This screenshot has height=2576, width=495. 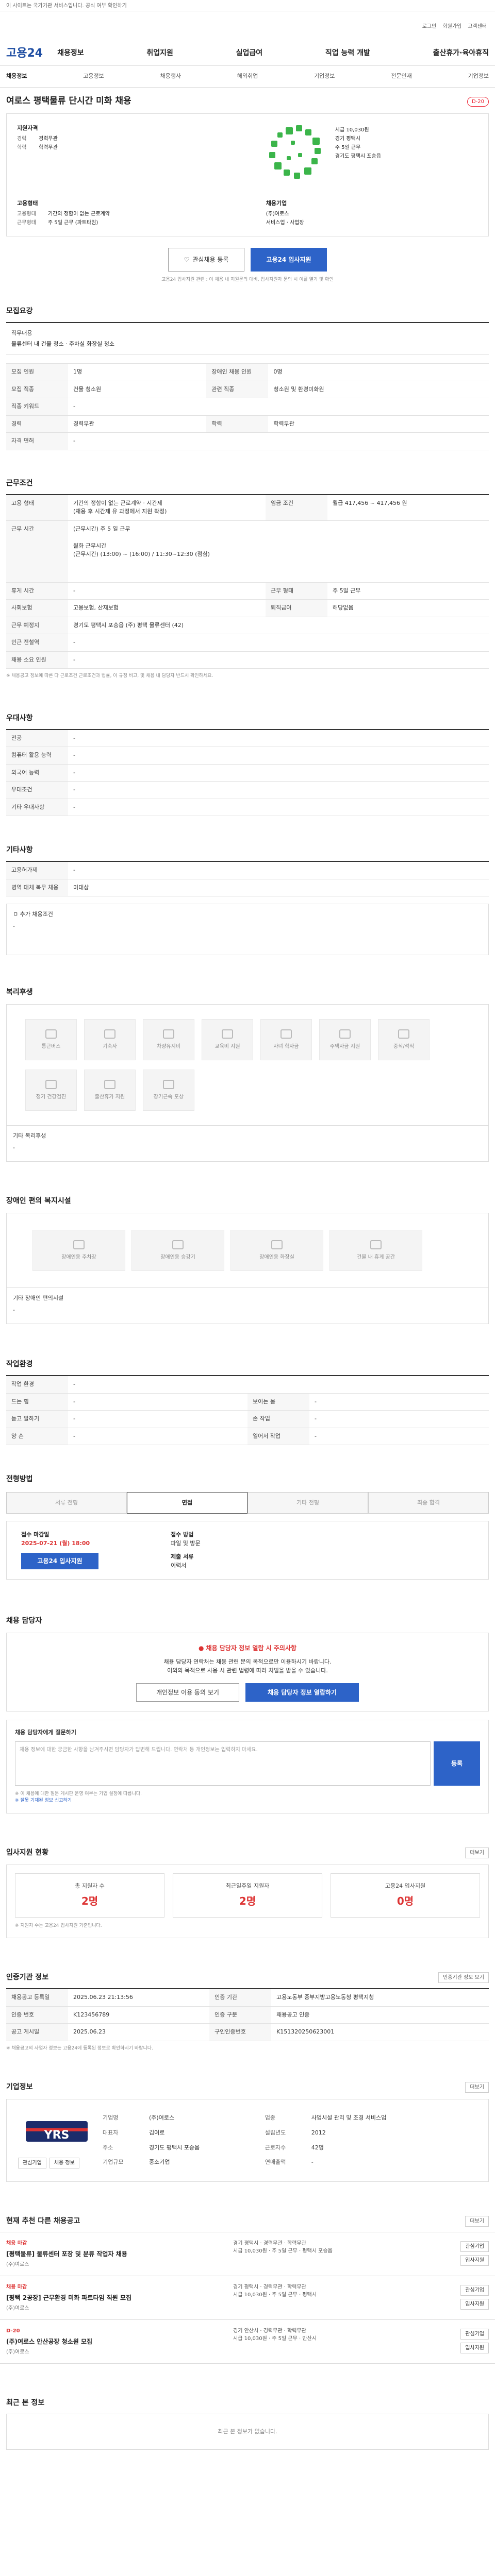 What do you see at coordinates (45, 1732) in the screenshot?
I see `inquiry-title: 채용 담당자에게 질문하기` at bounding box center [45, 1732].